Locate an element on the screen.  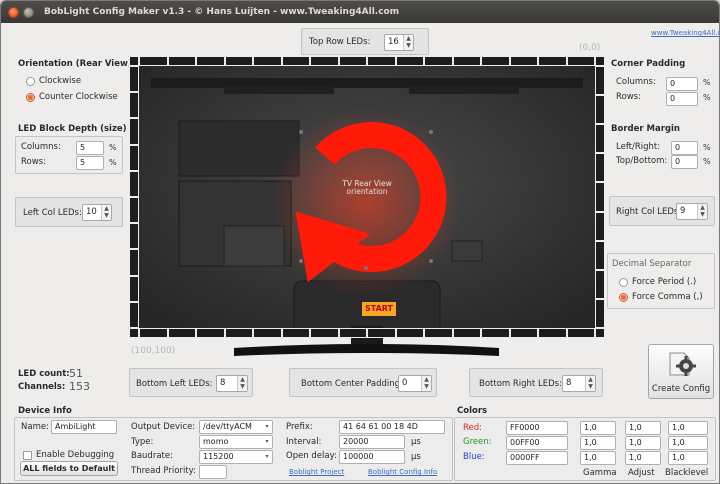
border-margin-tb-input: 0 is located at coordinates (684, 162).